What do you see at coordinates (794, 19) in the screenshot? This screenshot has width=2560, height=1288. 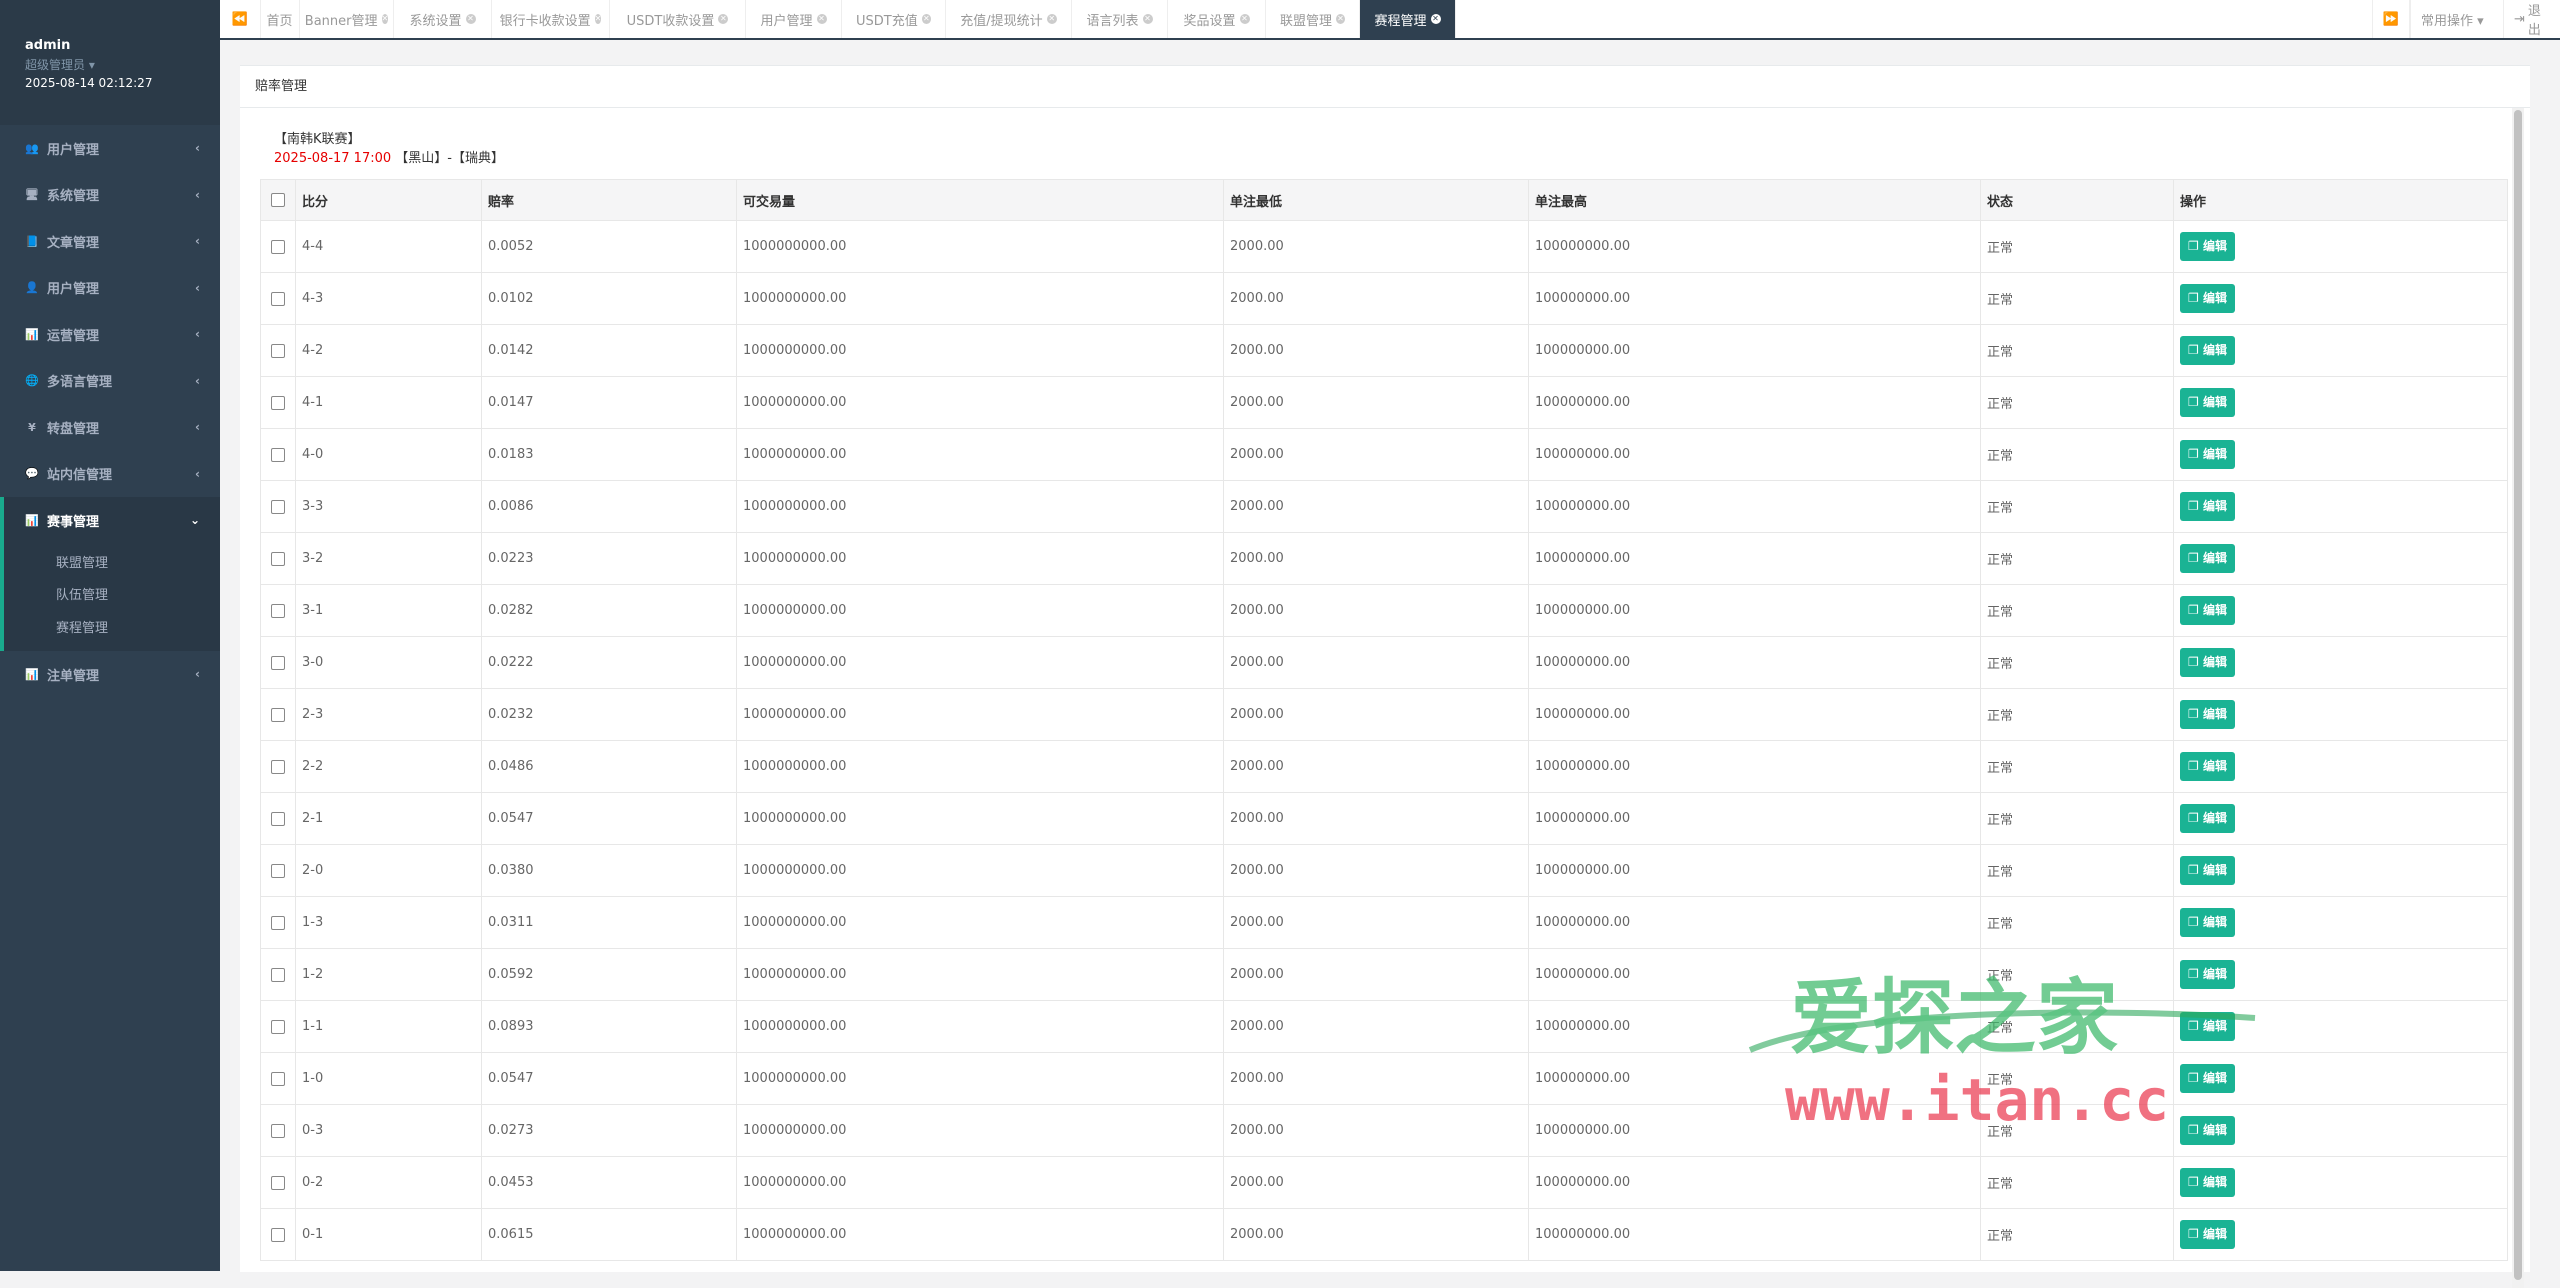 I see `tab-5: 用户管理 ✕` at bounding box center [794, 19].